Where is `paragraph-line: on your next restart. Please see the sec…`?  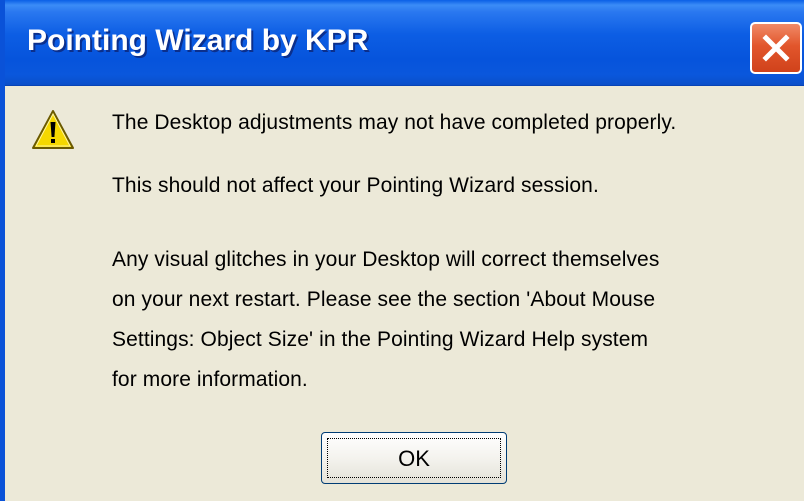 paragraph-line: on your next restart. Please see the sec… is located at coordinates (384, 299).